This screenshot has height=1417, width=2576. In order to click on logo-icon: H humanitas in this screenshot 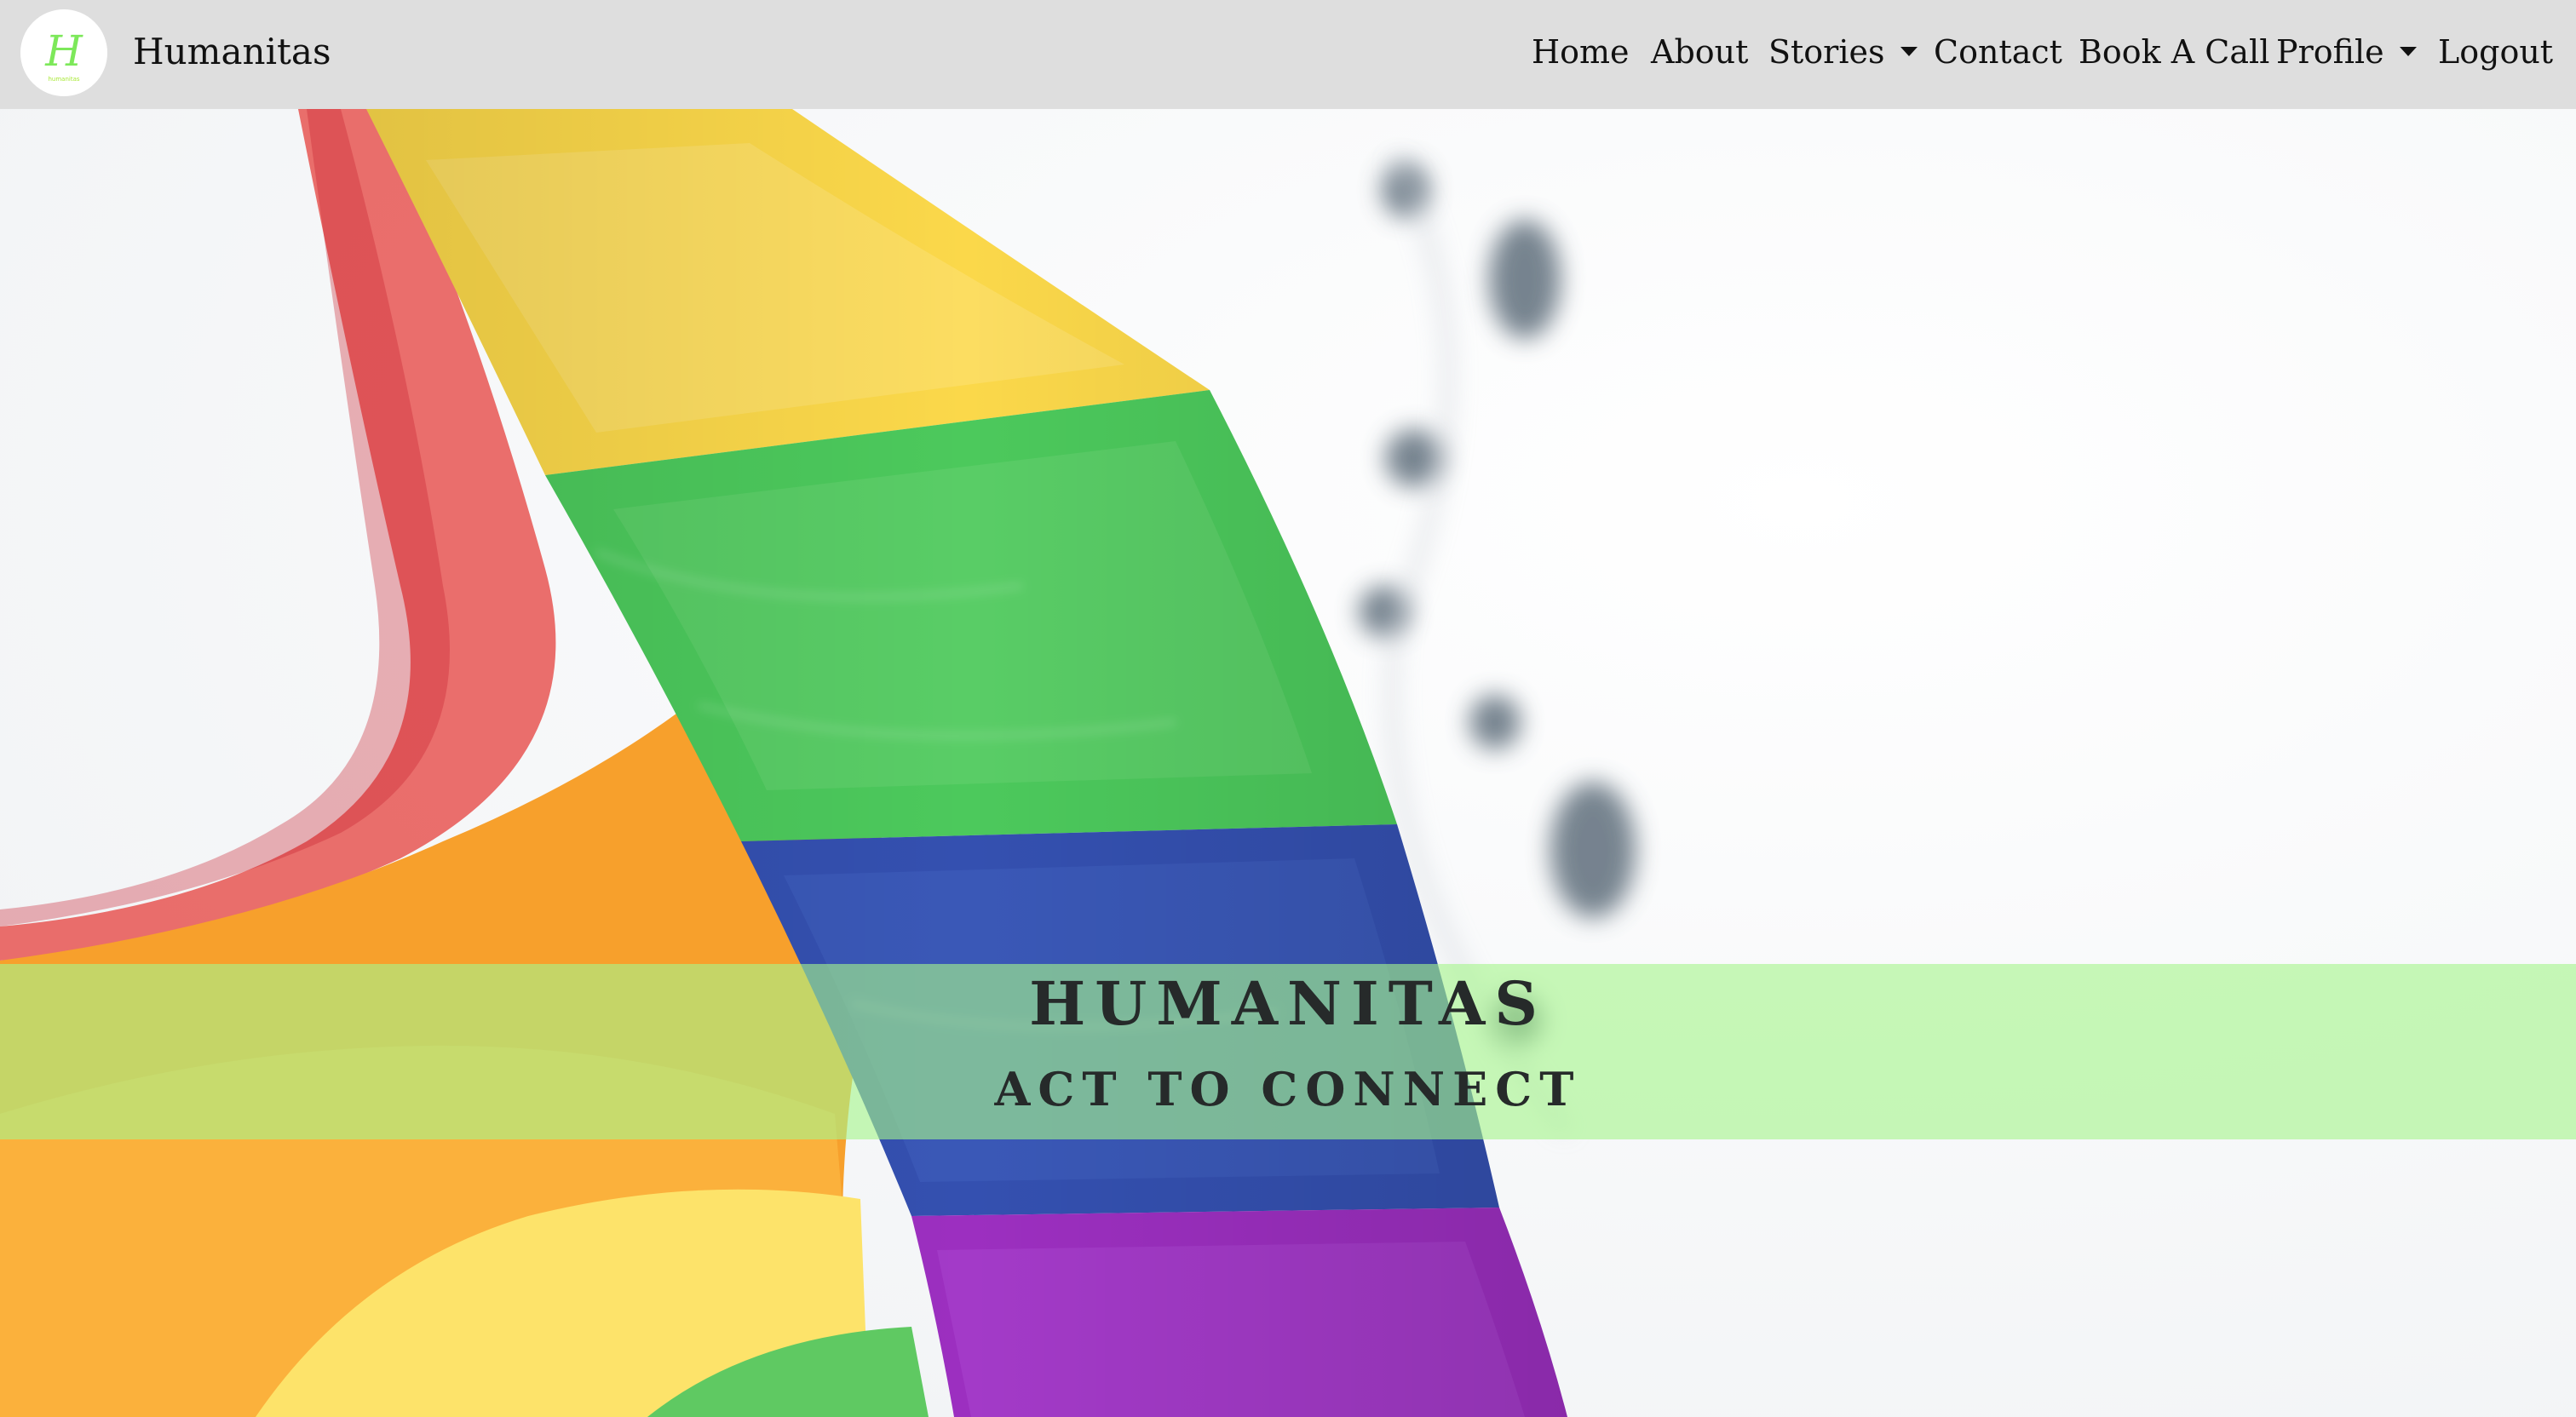, I will do `click(64, 52)`.